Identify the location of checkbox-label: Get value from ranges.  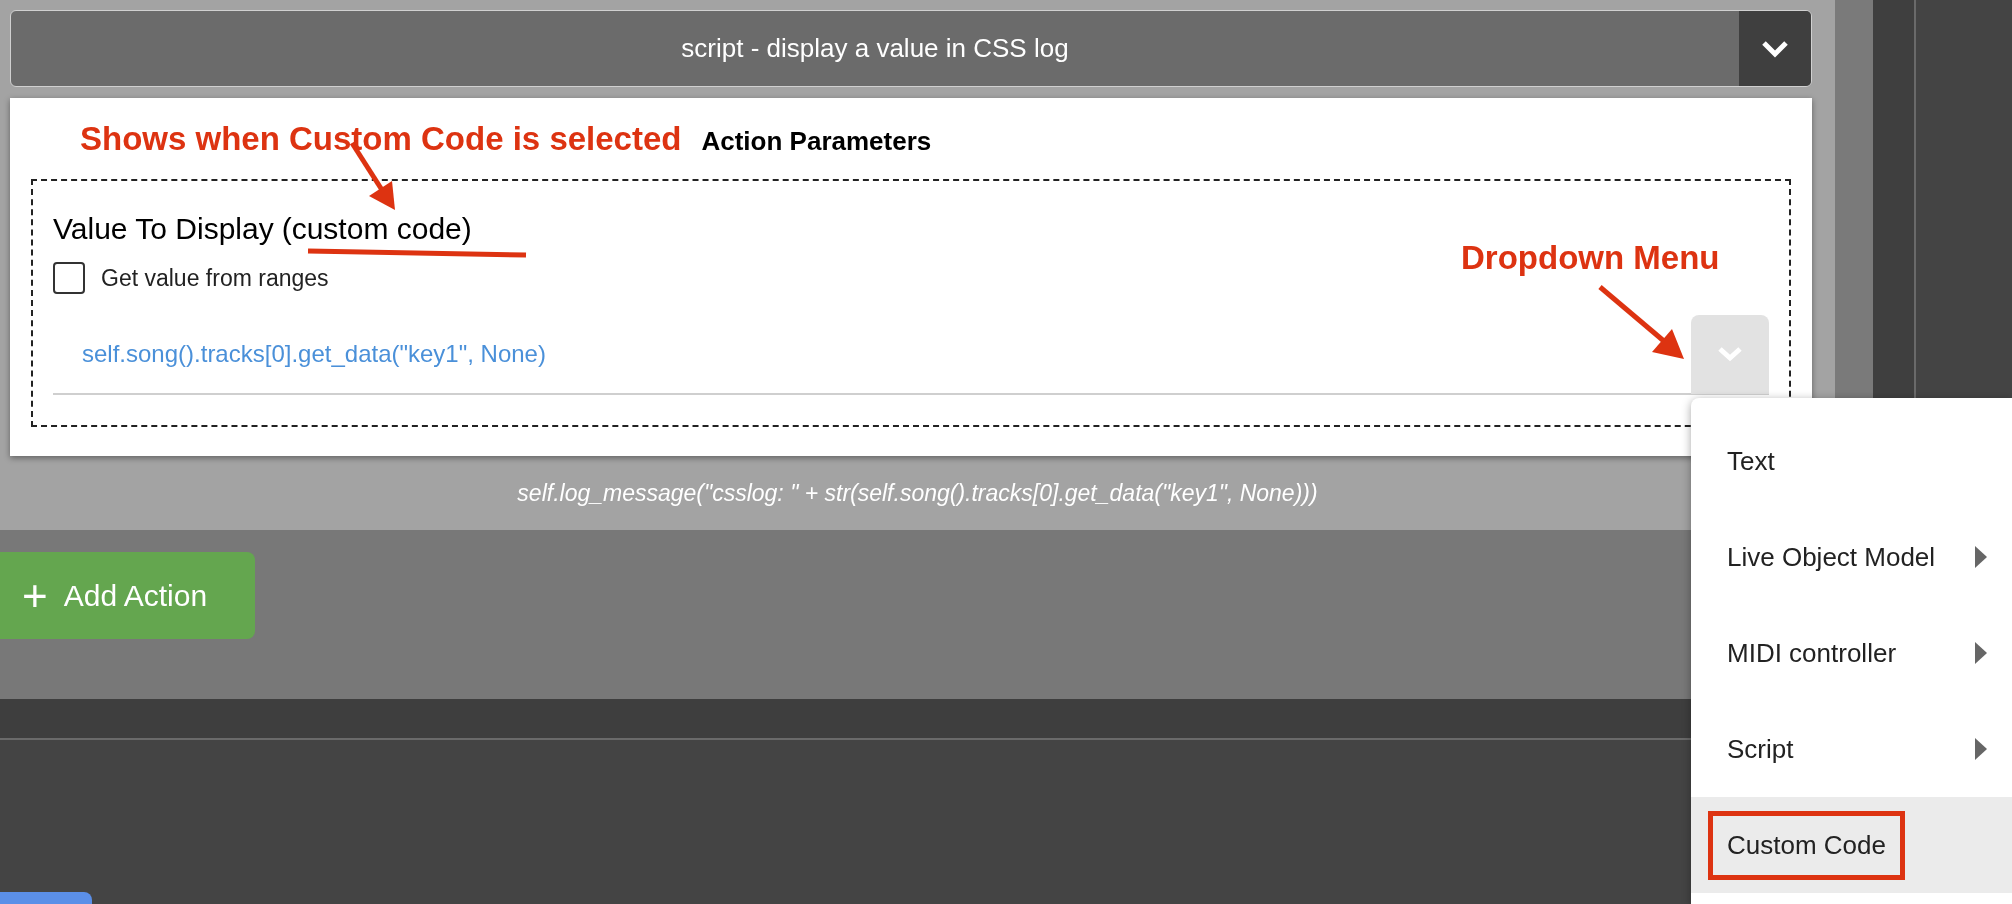
(215, 278).